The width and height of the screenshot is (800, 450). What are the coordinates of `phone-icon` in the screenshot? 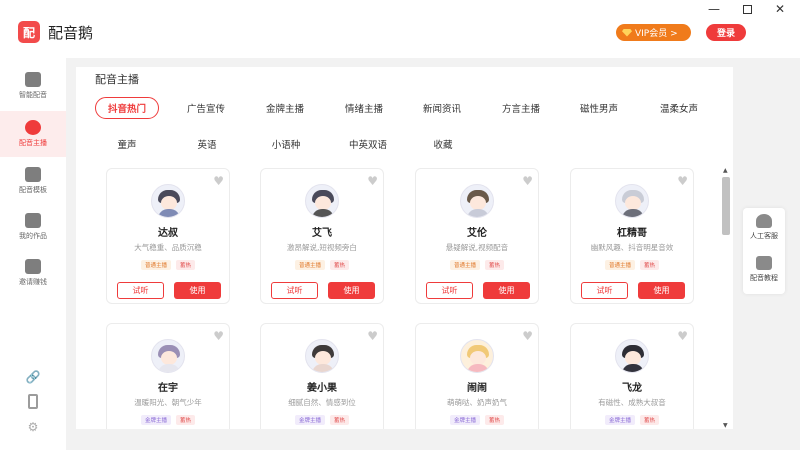 It's located at (33, 401).